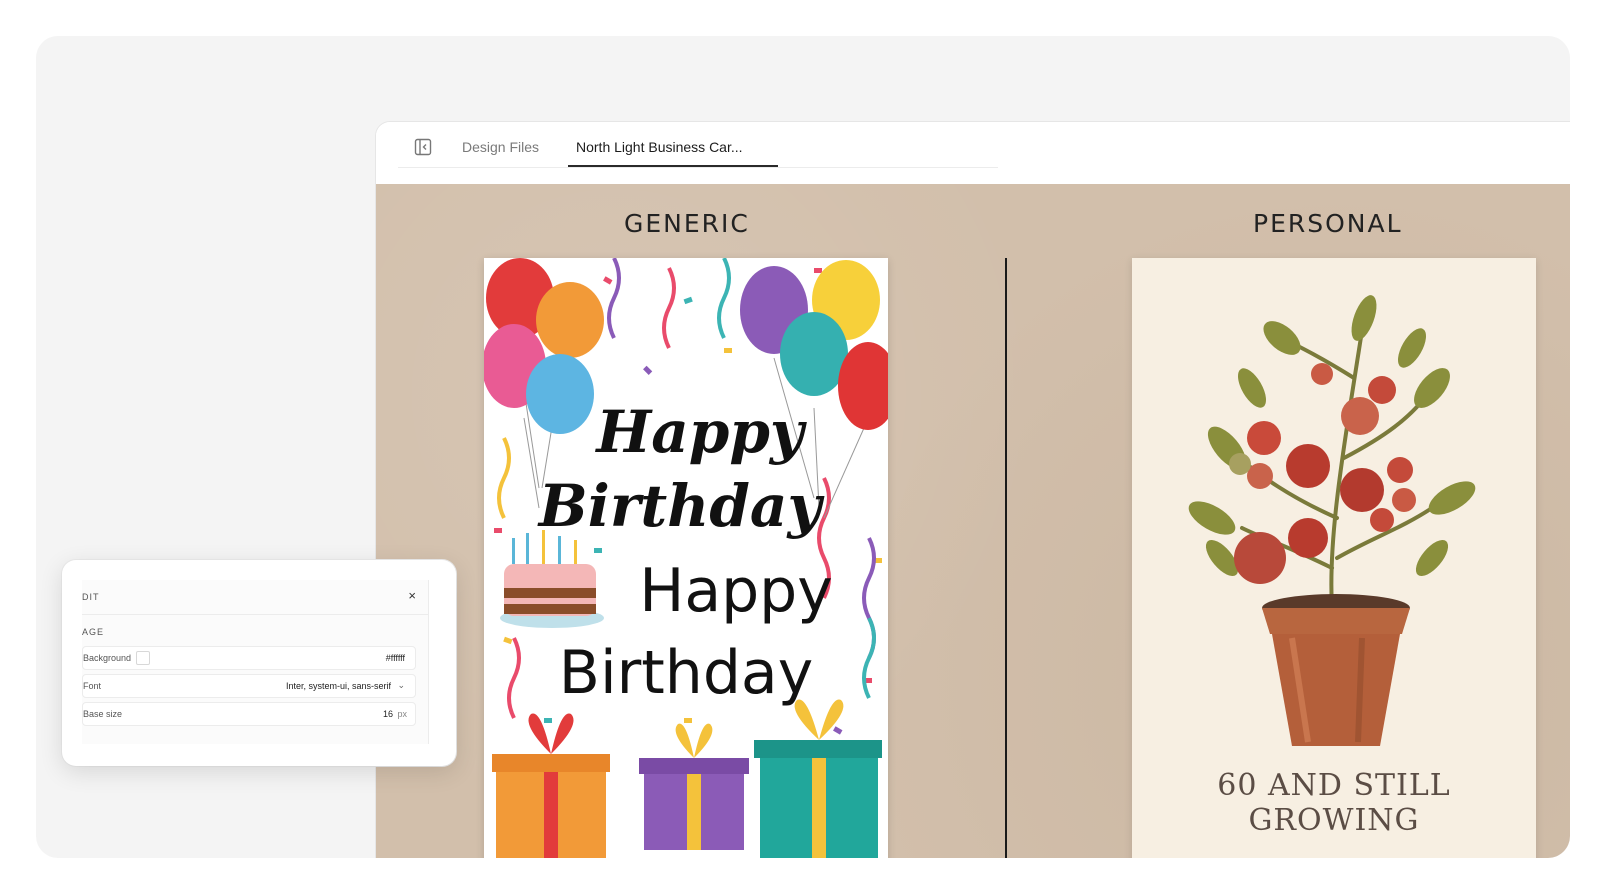 The width and height of the screenshot is (1600, 893). What do you see at coordinates (500, 147) in the screenshot?
I see `tab-design-files: Design Files` at bounding box center [500, 147].